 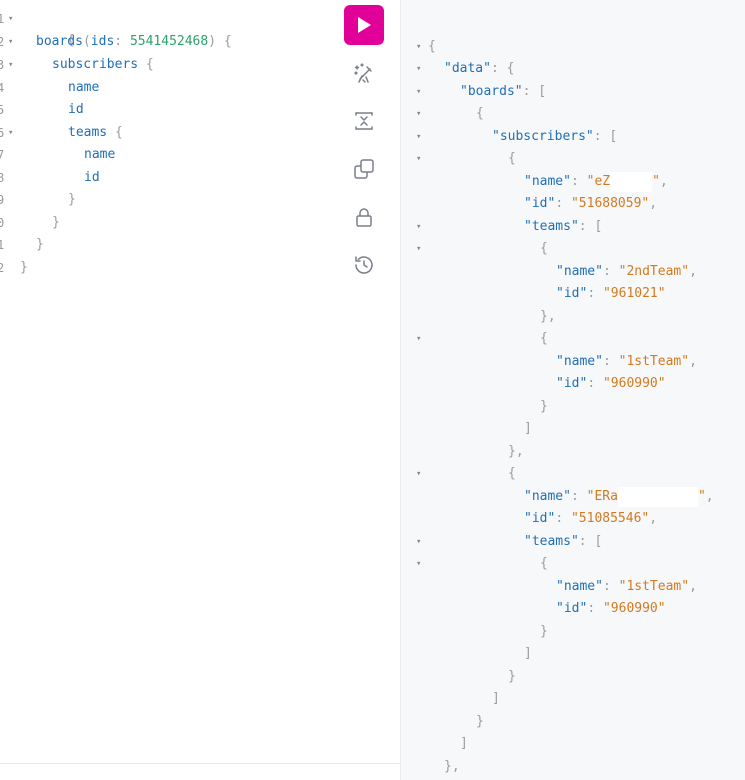 What do you see at coordinates (563, 227) in the screenshot?
I see `json-line: "teams": [` at bounding box center [563, 227].